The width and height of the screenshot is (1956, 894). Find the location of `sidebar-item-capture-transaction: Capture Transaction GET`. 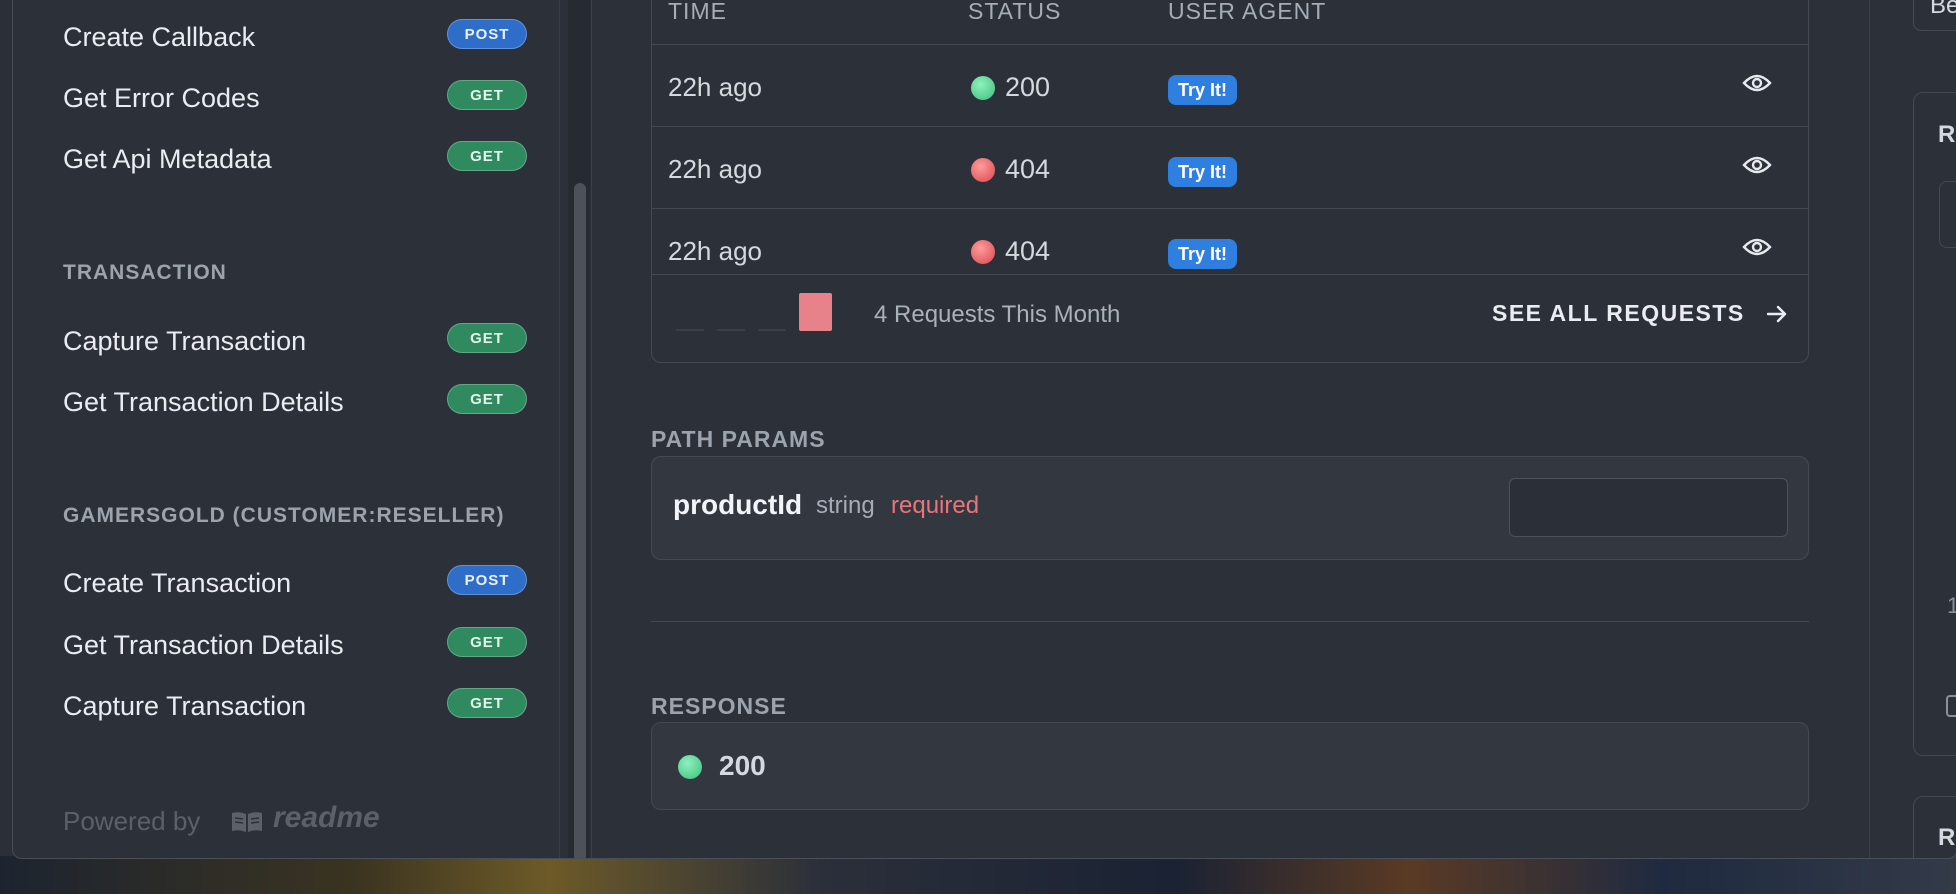

sidebar-item-capture-transaction: Capture Transaction GET is located at coordinates (295, 340).